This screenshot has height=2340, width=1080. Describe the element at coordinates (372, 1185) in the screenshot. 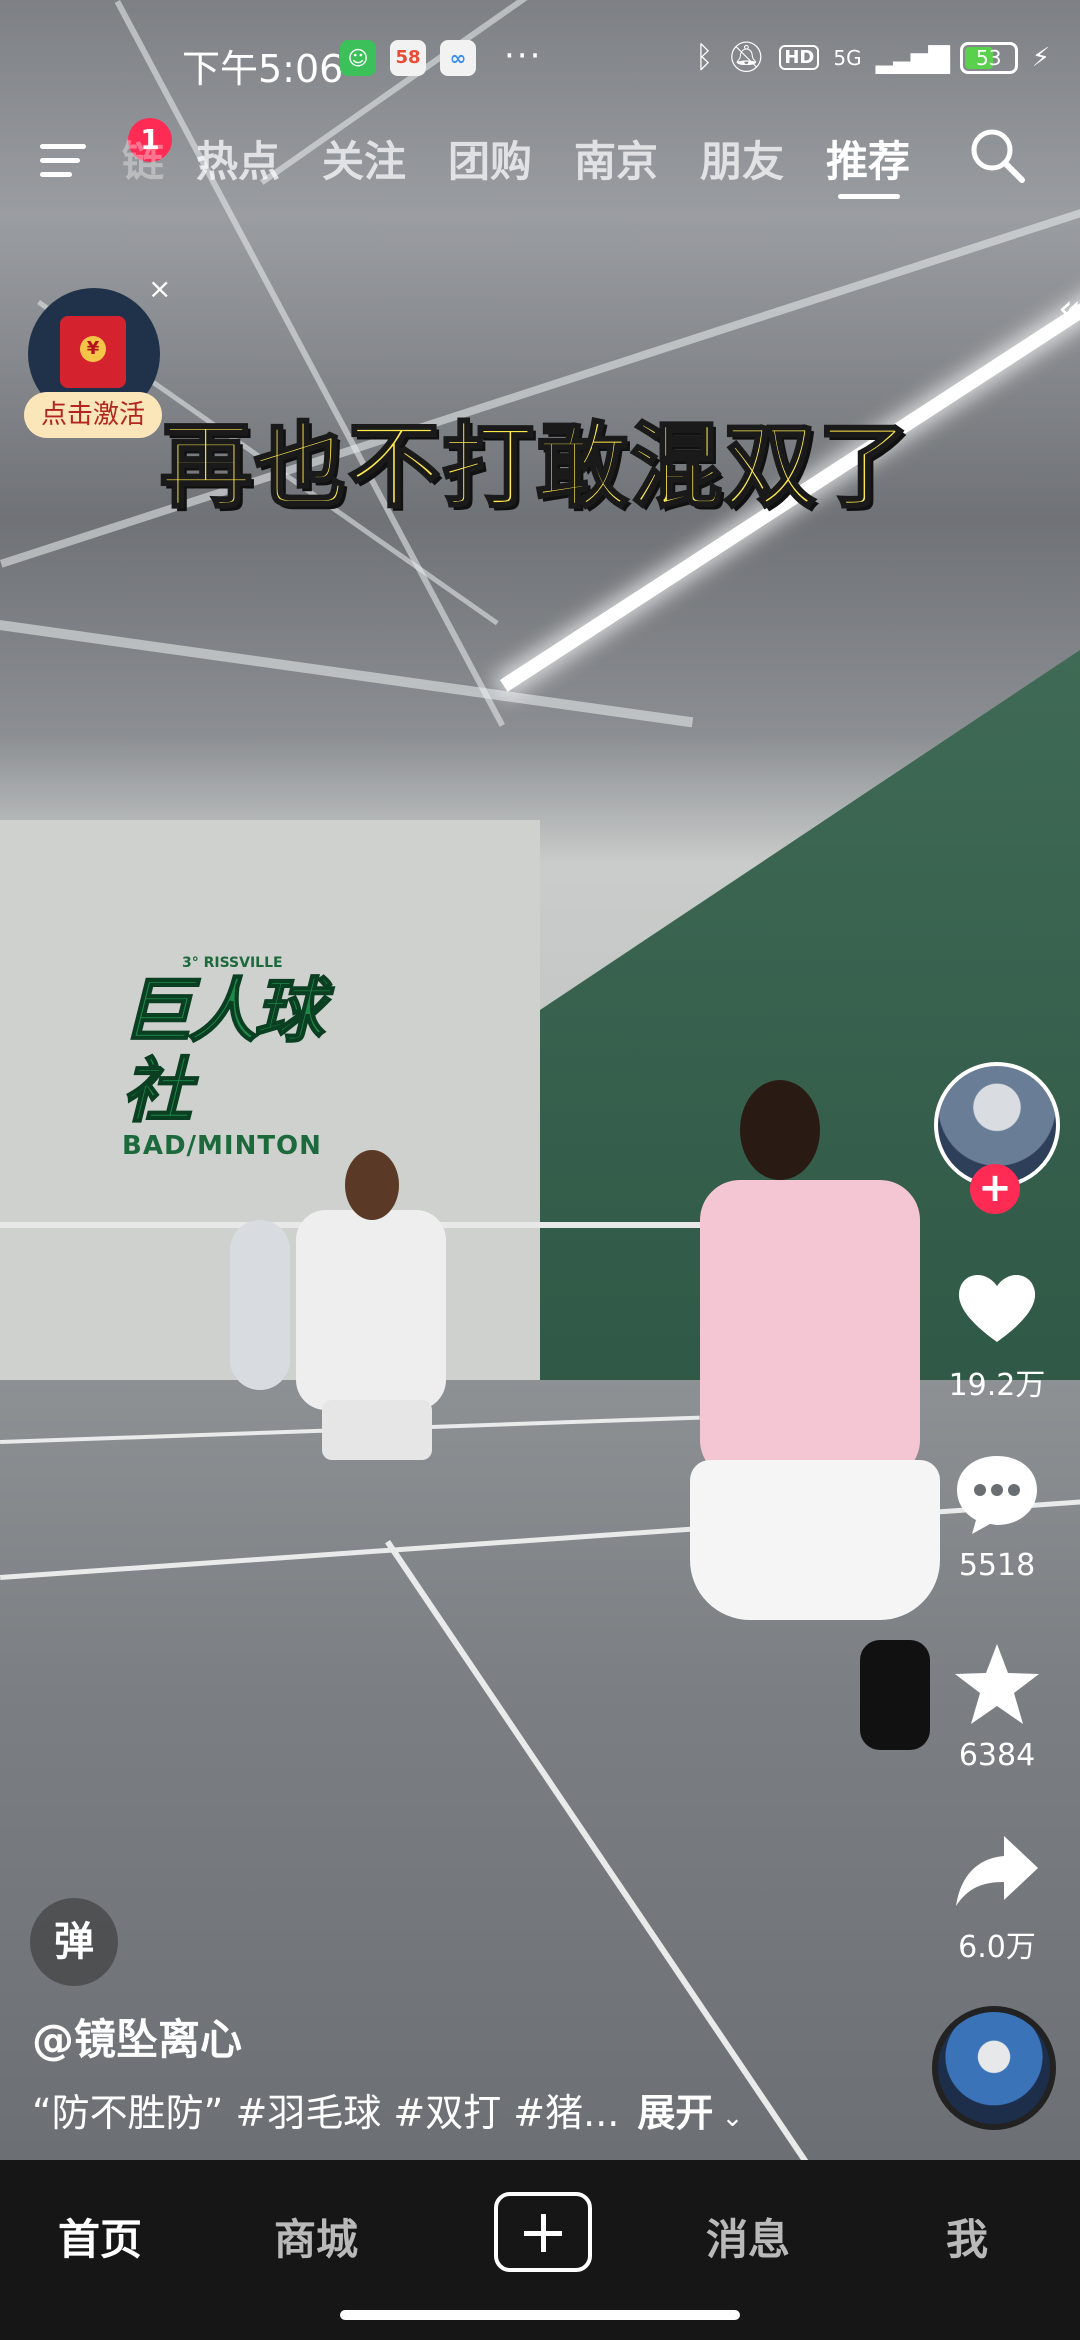

I see `player-male-head` at that location.